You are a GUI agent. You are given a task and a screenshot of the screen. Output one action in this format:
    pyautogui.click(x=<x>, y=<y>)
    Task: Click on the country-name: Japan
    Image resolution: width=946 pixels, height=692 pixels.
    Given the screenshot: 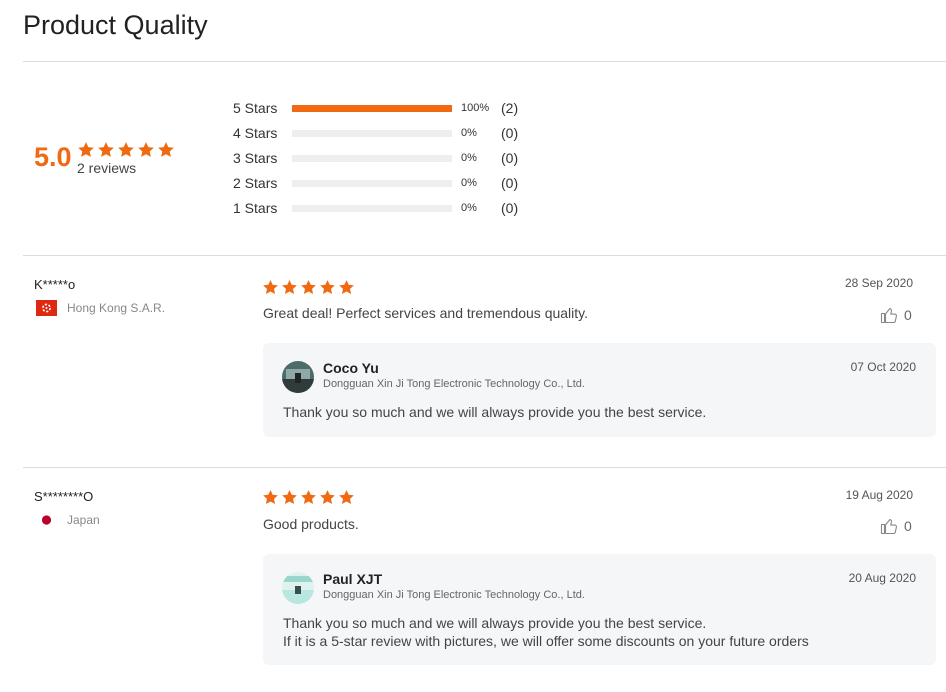 What is the action you would take?
    pyautogui.click(x=83, y=520)
    